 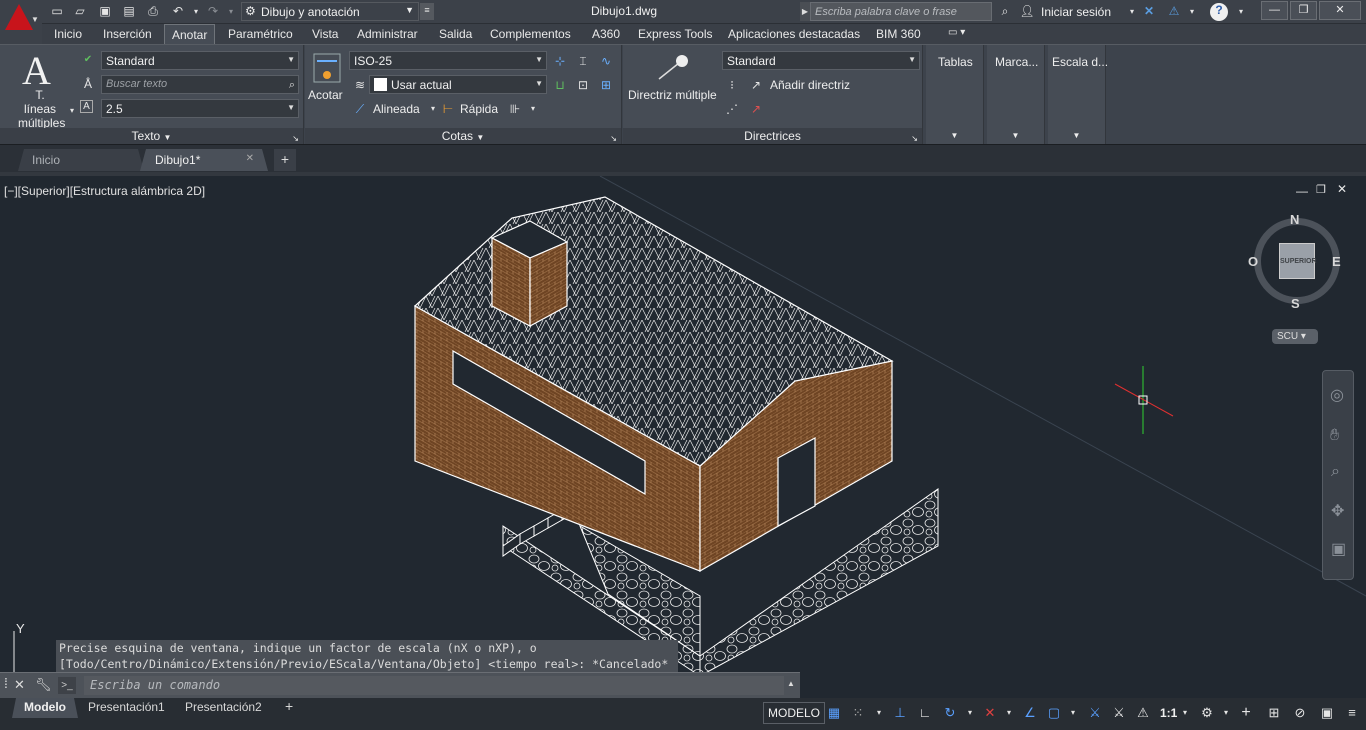 What do you see at coordinates (196, 11) in the screenshot?
I see `undo-dropdown-icon: ▾` at bounding box center [196, 11].